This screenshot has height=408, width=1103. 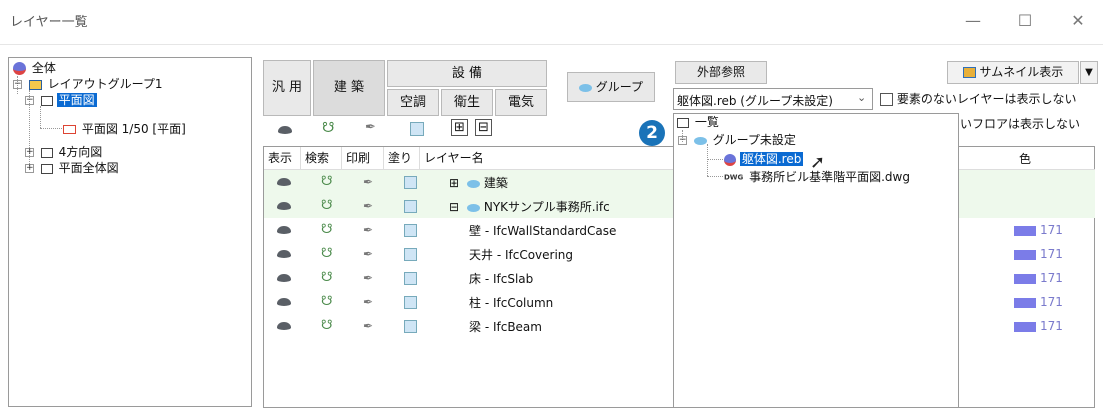 I want to click on tree-item-four-dir: + 4方向図, so click(x=64, y=152).